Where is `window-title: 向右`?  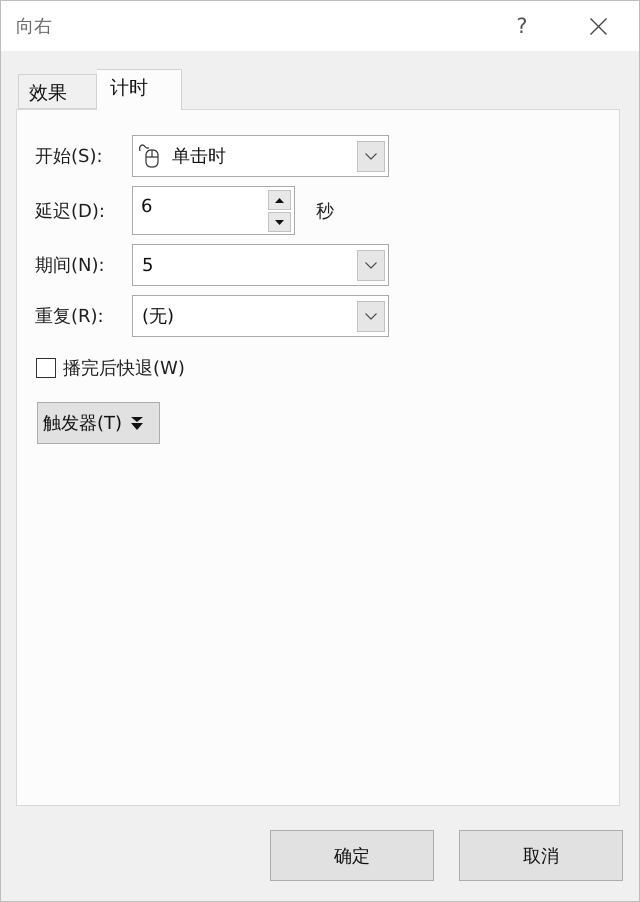 window-title: 向右 is located at coordinates (34, 26).